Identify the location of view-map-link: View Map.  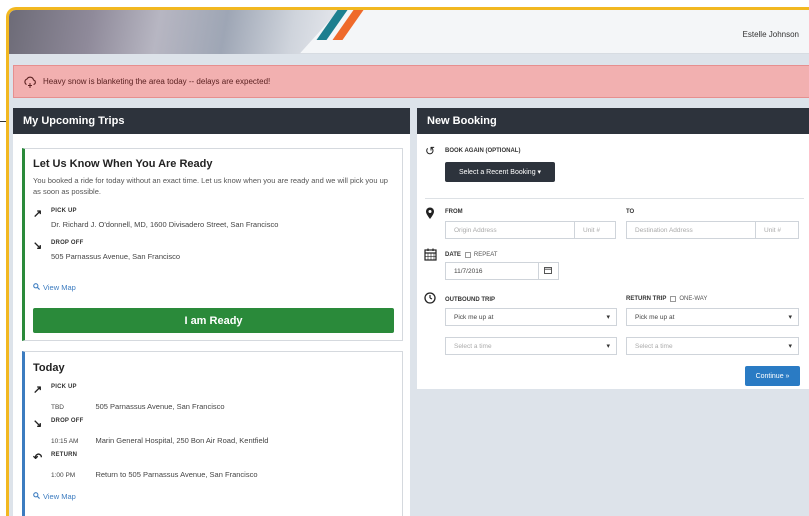
(54, 287).